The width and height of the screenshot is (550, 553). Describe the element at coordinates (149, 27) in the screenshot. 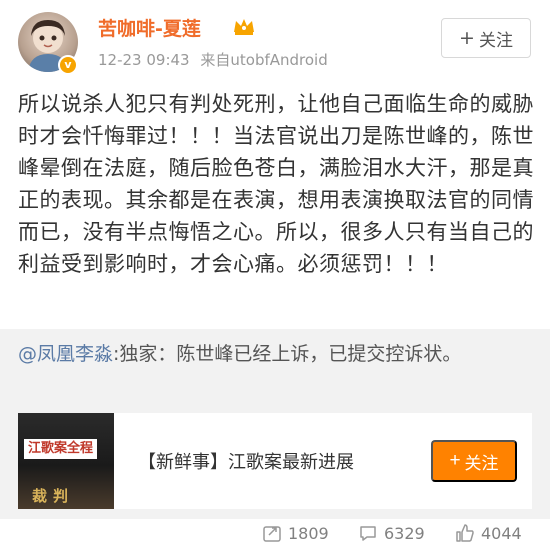

I see `username: 苦咖啡-夏莲` at that location.